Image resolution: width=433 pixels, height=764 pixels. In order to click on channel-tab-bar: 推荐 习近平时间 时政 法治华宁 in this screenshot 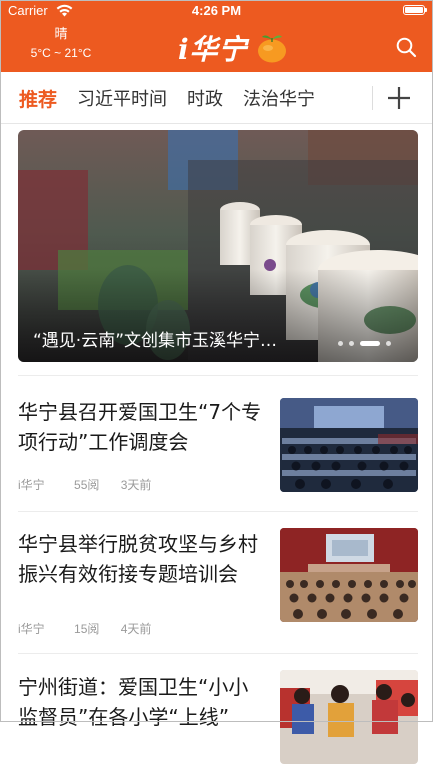, I will do `click(216, 98)`.